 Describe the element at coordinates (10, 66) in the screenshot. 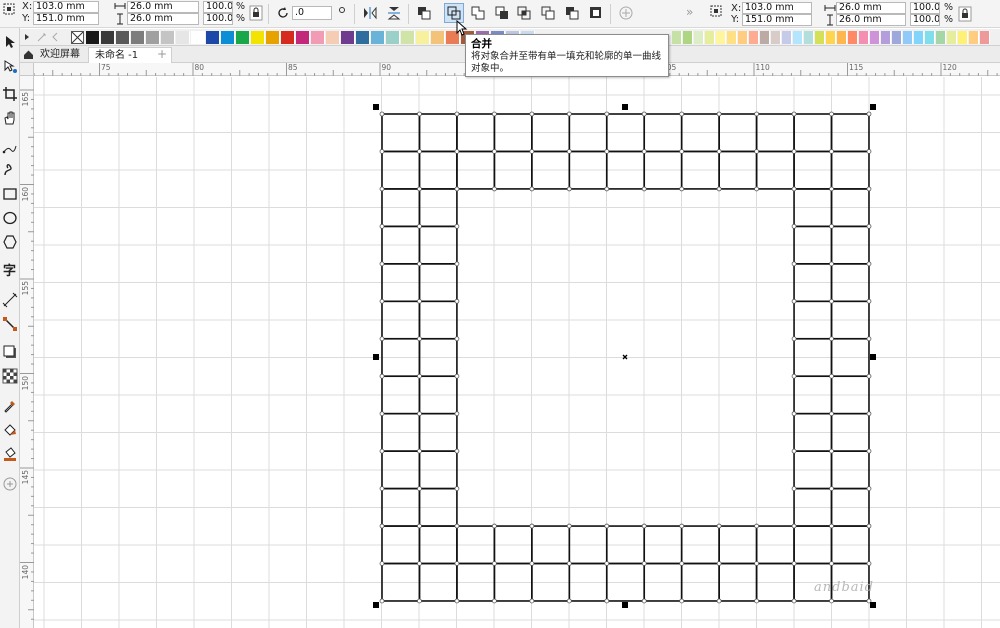

I see `shape-tool-icon` at that location.